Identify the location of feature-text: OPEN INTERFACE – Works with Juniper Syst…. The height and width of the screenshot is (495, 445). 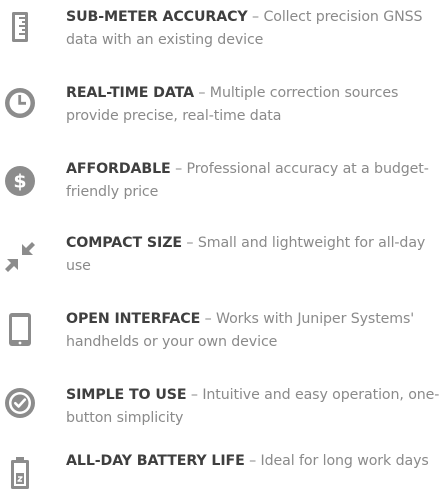
(254, 331).